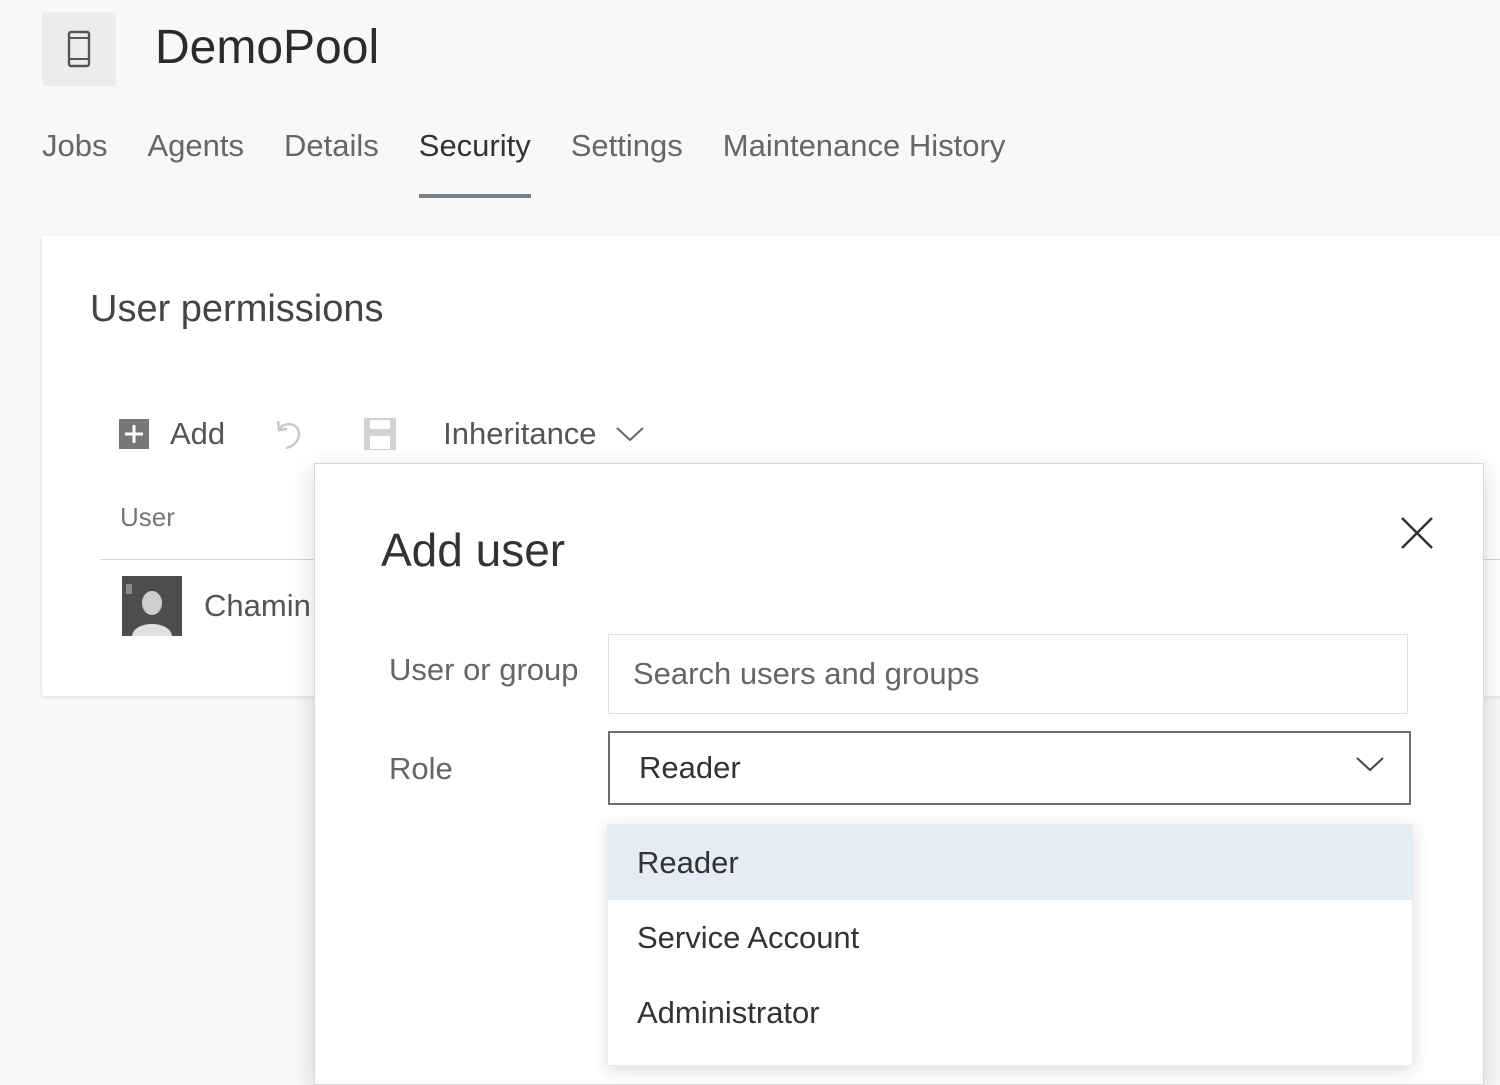 Image resolution: width=1500 pixels, height=1085 pixels. I want to click on role-dropdown-list: Reader Service Account Administrator, so click(1010, 945).